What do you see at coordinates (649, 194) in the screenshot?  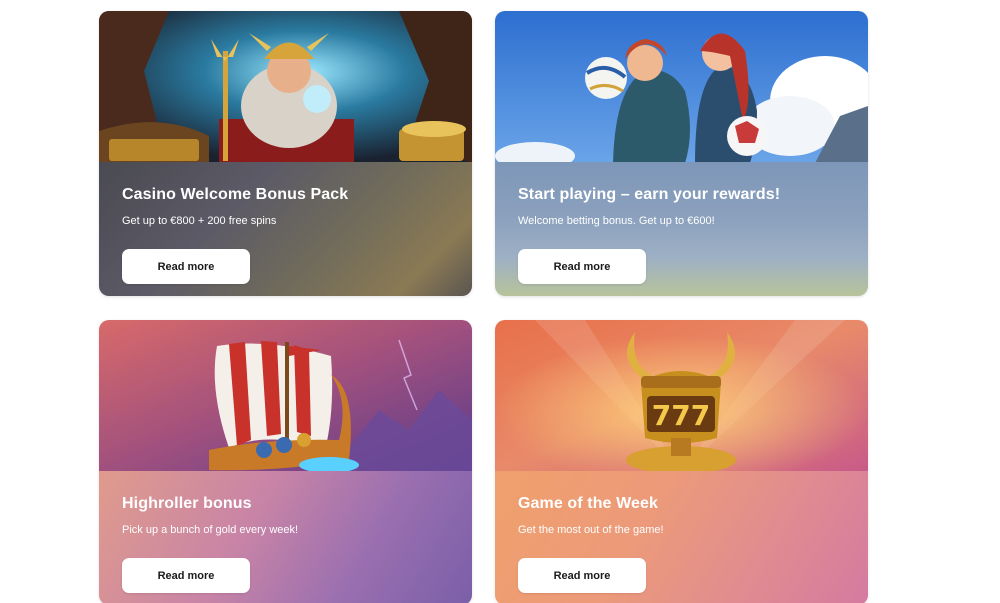 I see `promo-title: Start playing – earn your rewards!` at bounding box center [649, 194].